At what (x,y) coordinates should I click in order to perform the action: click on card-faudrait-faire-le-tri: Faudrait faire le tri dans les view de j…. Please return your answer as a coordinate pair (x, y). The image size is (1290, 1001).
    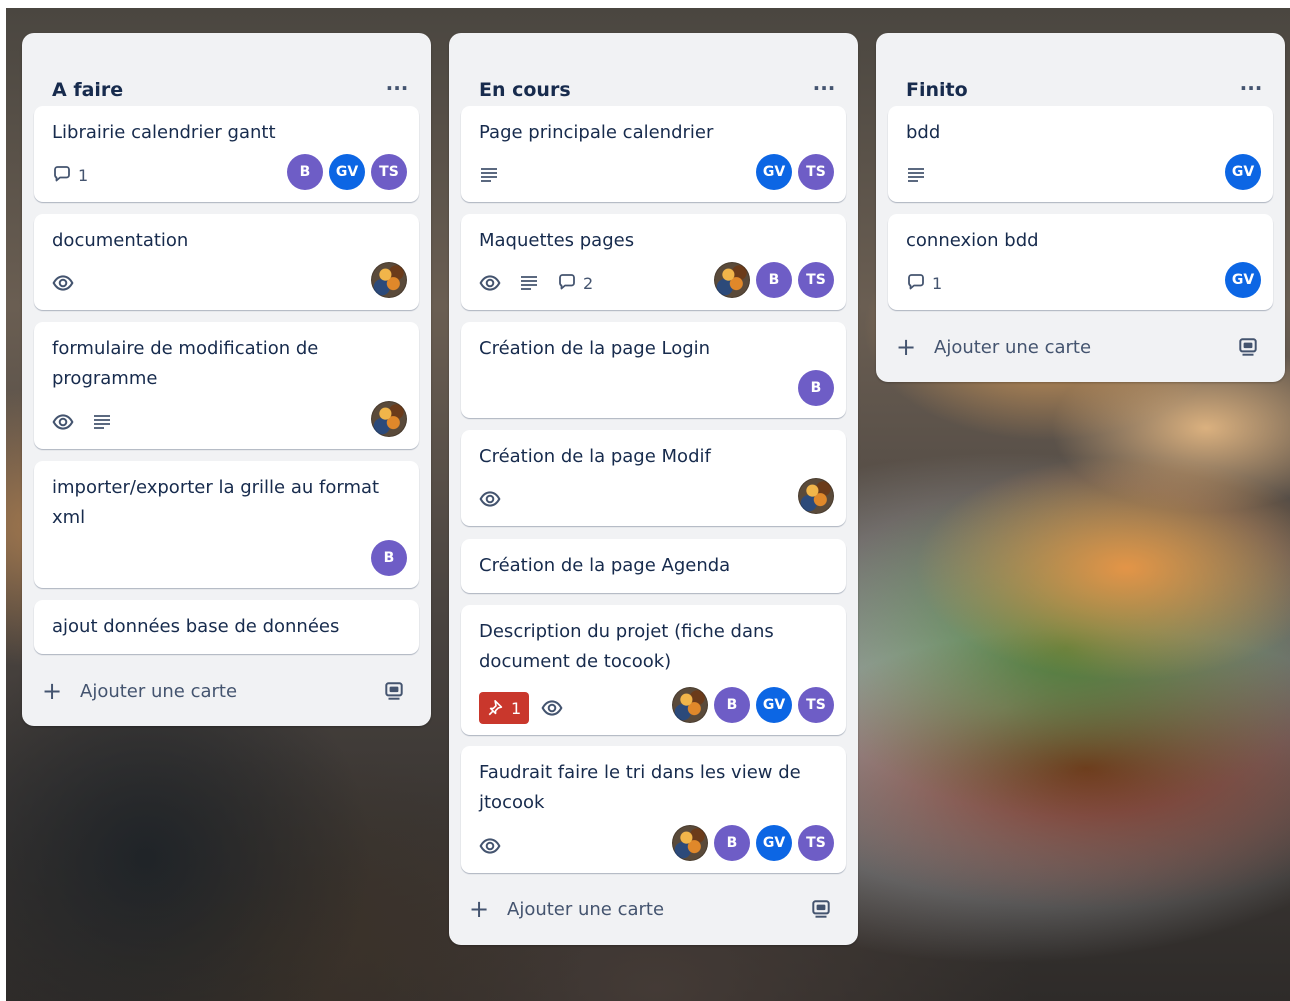
    Looking at the image, I should click on (653, 809).